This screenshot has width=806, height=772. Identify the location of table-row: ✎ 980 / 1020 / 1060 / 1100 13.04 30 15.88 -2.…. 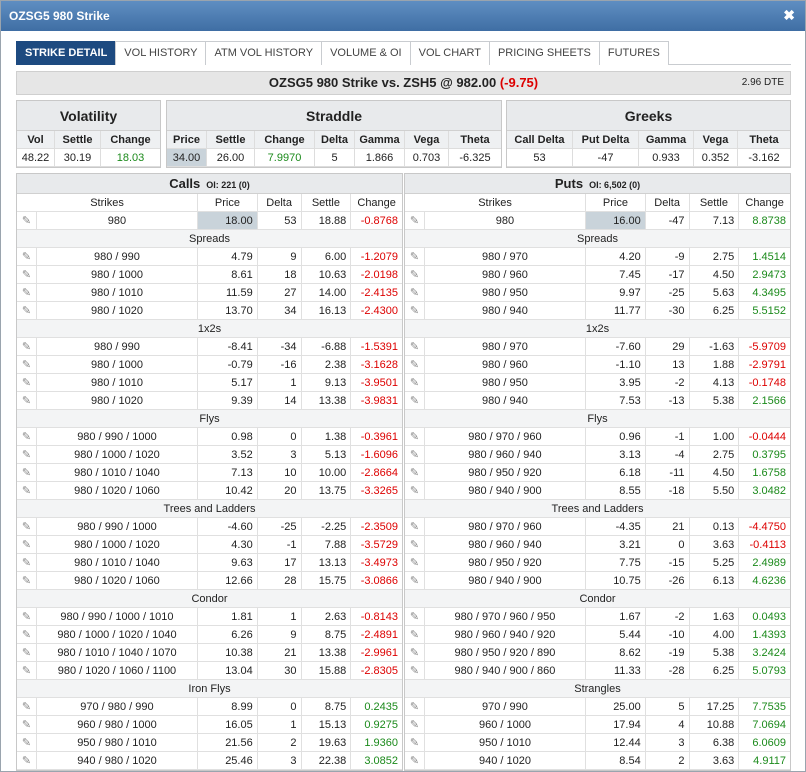
(209, 671).